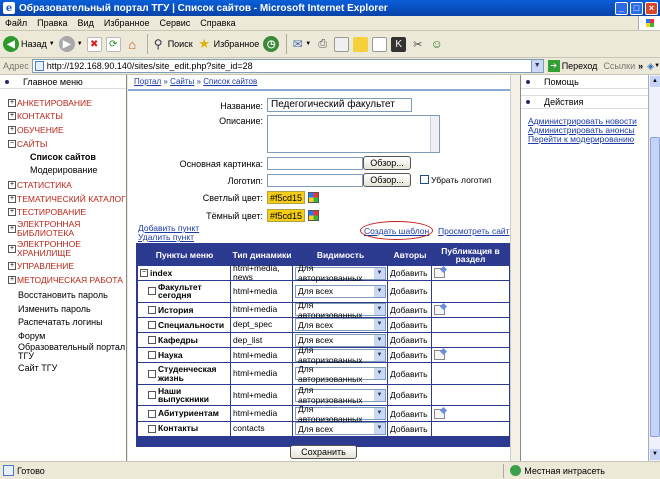 This screenshot has width=660, height=479. I want to click on menu-item-portal: Образовательный портал ТГУ, so click(63, 351).